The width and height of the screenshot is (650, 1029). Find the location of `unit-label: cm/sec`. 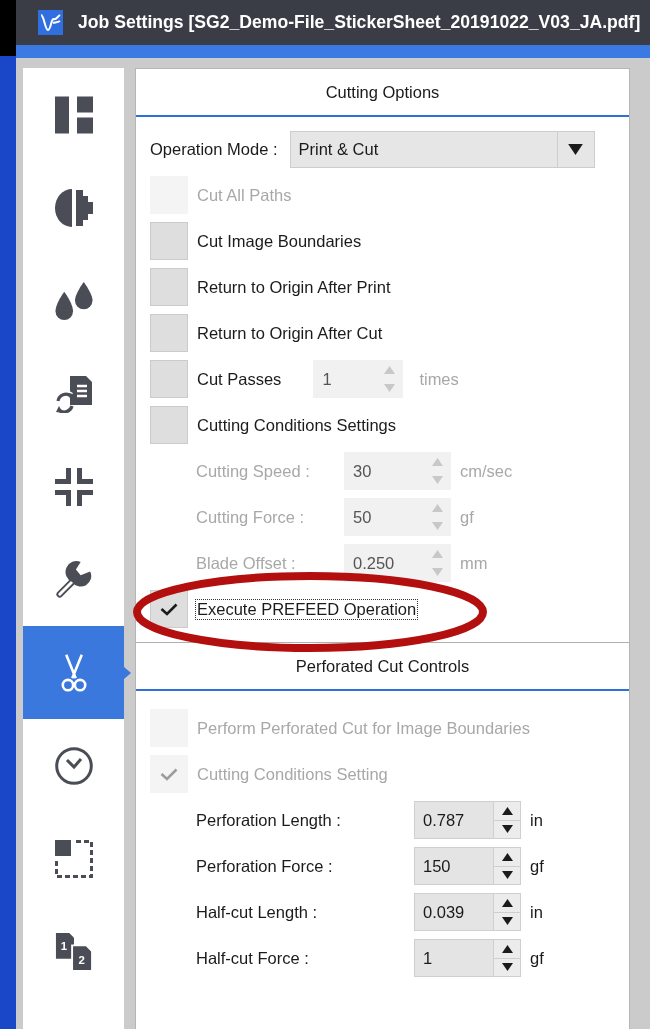

unit-label: cm/sec is located at coordinates (486, 471).